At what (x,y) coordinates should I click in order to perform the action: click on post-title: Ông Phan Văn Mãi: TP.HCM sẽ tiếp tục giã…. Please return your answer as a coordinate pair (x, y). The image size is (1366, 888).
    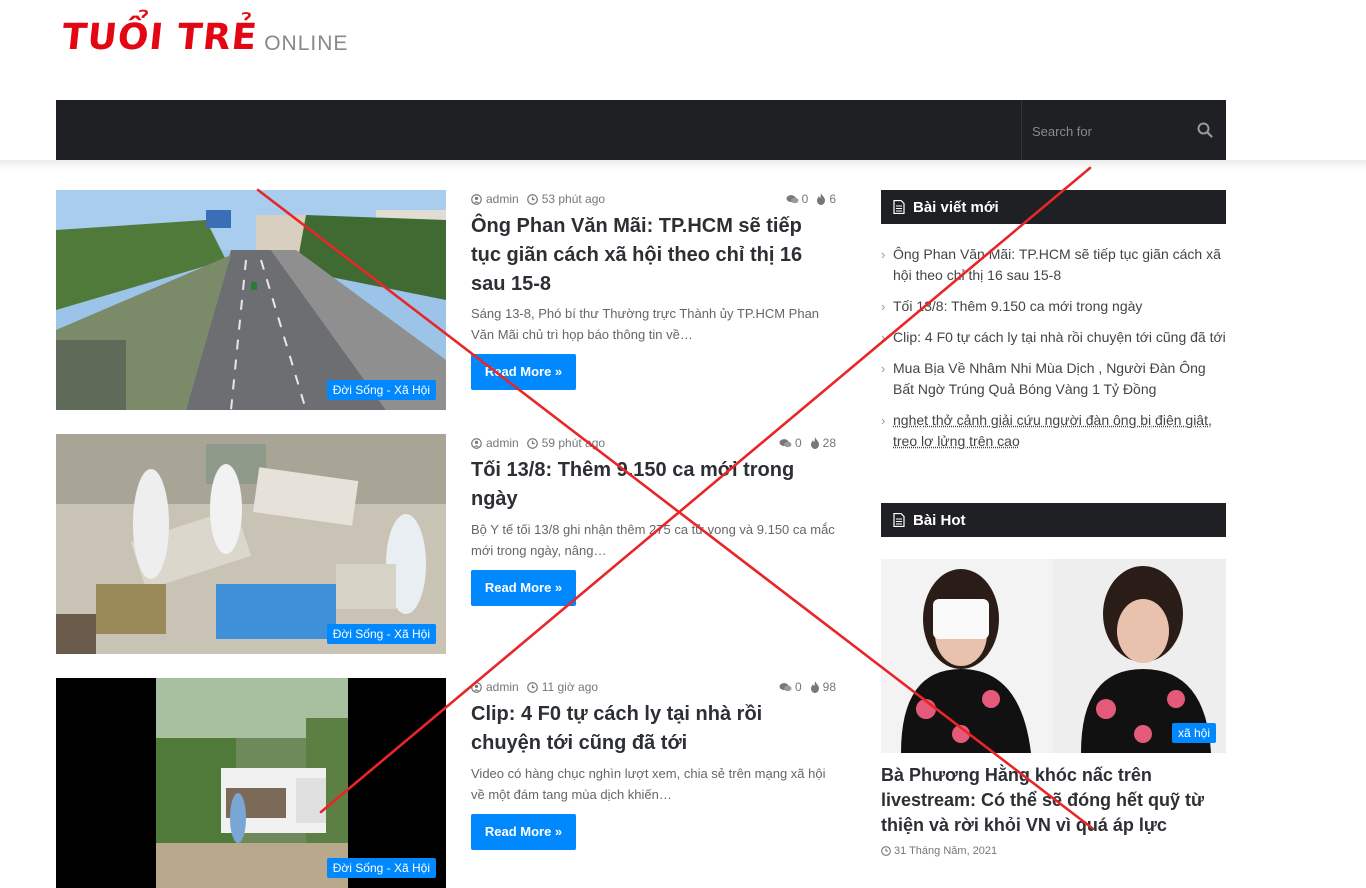
    Looking at the image, I should click on (646, 255).